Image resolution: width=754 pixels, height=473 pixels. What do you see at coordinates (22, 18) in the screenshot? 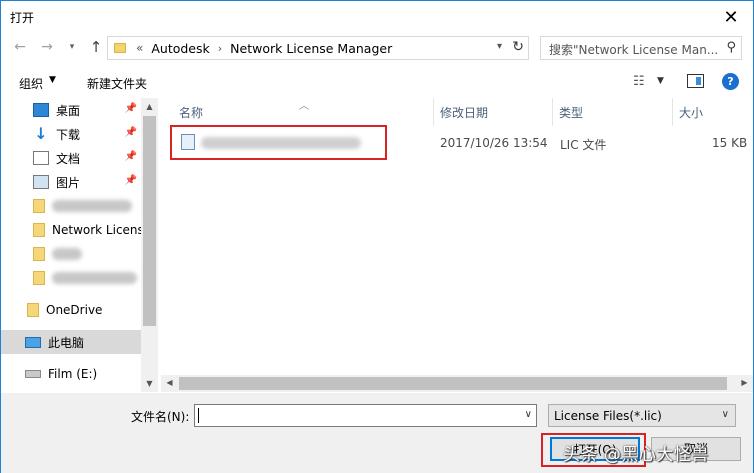
I see `window-title: 打开` at bounding box center [22, 18].